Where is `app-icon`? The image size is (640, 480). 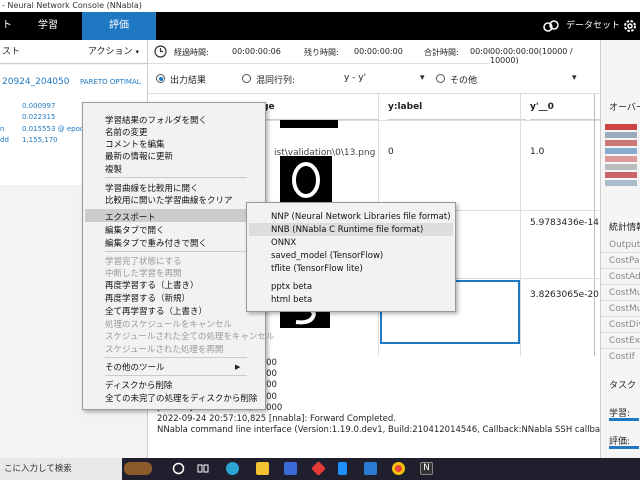 app-icon is located at coordinates (318, 468).